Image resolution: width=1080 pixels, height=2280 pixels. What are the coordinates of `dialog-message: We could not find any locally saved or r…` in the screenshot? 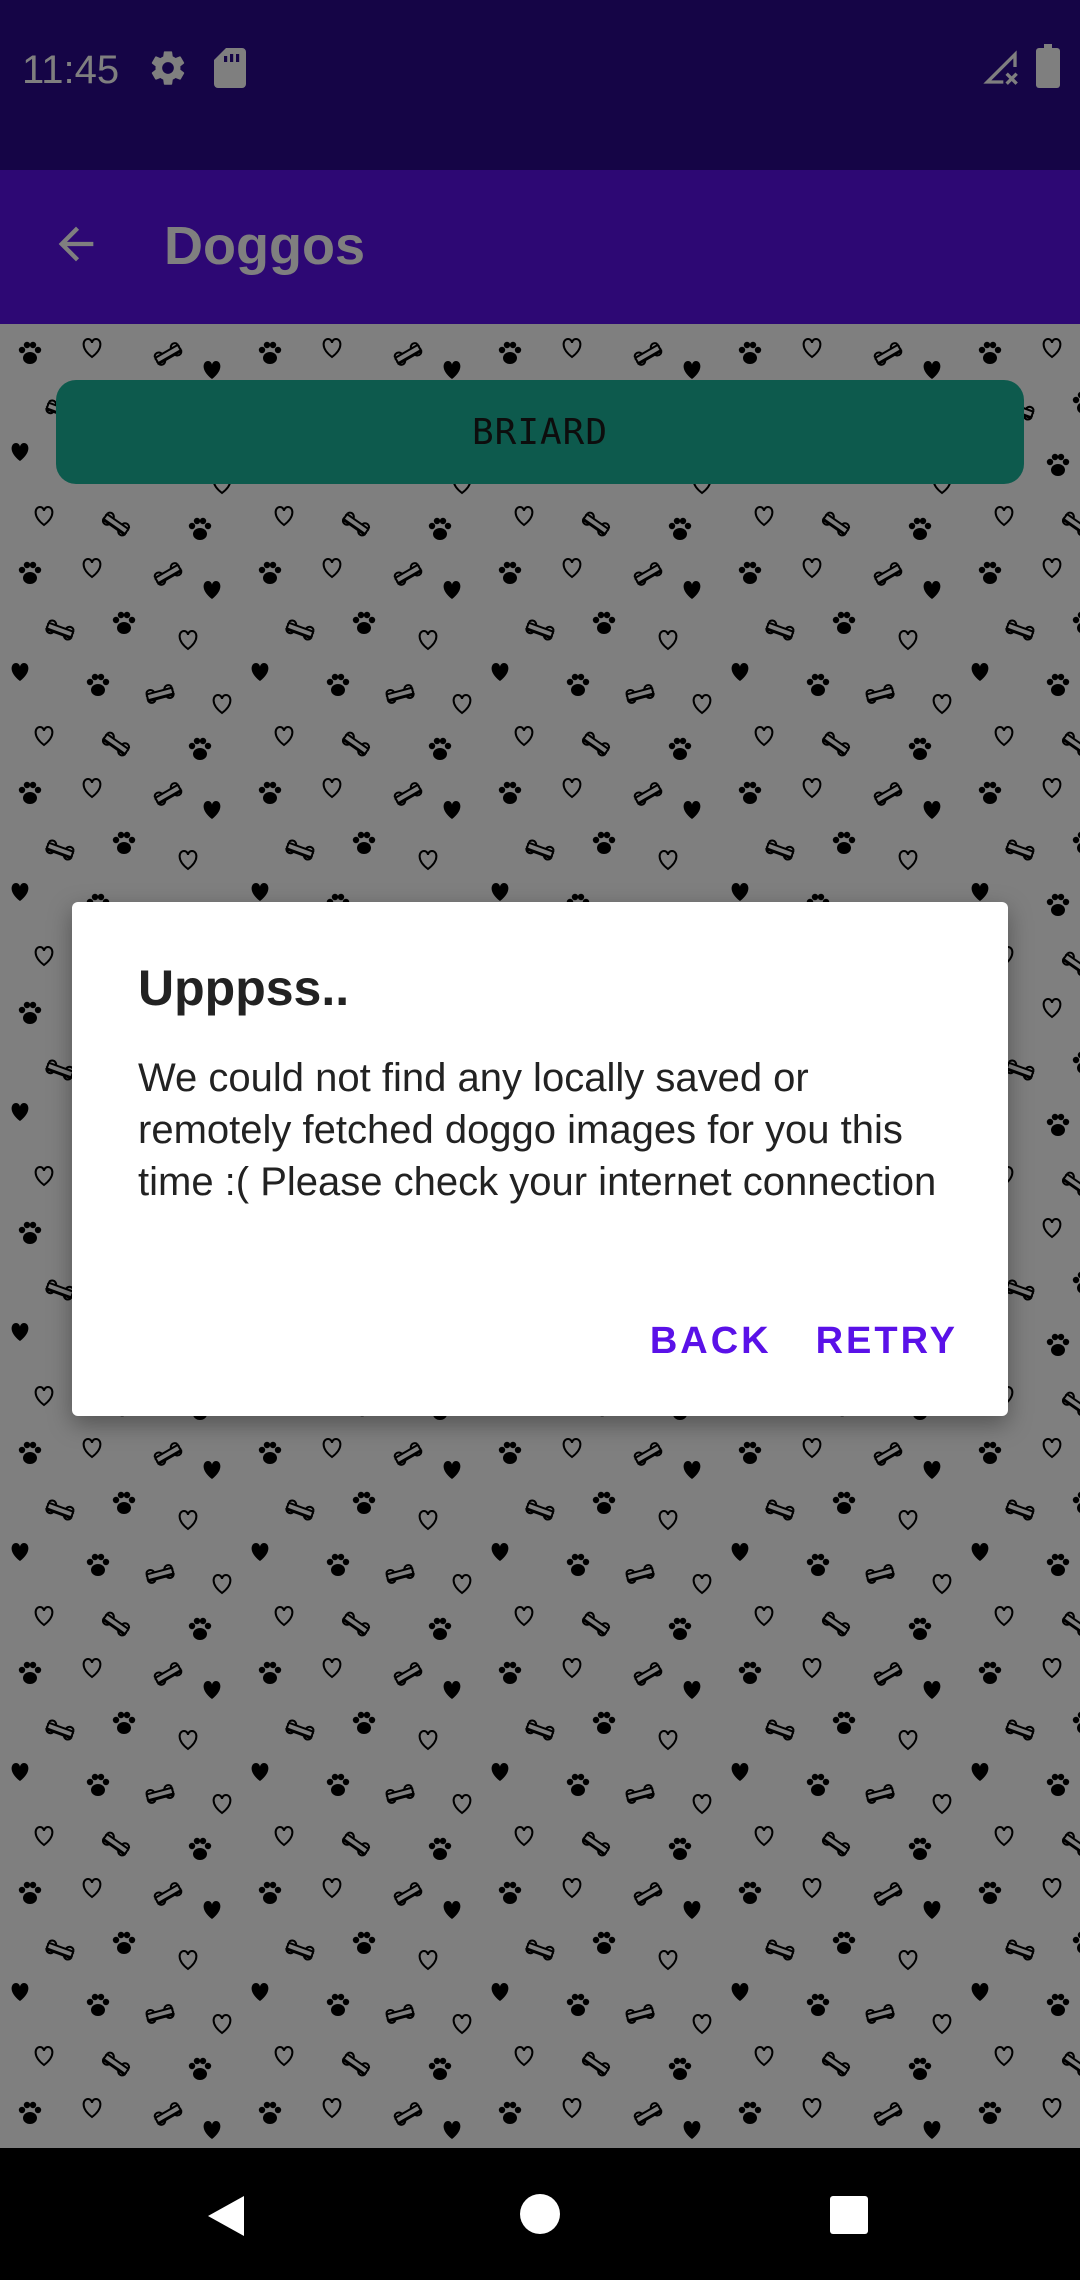 It's located at (537, 1130).